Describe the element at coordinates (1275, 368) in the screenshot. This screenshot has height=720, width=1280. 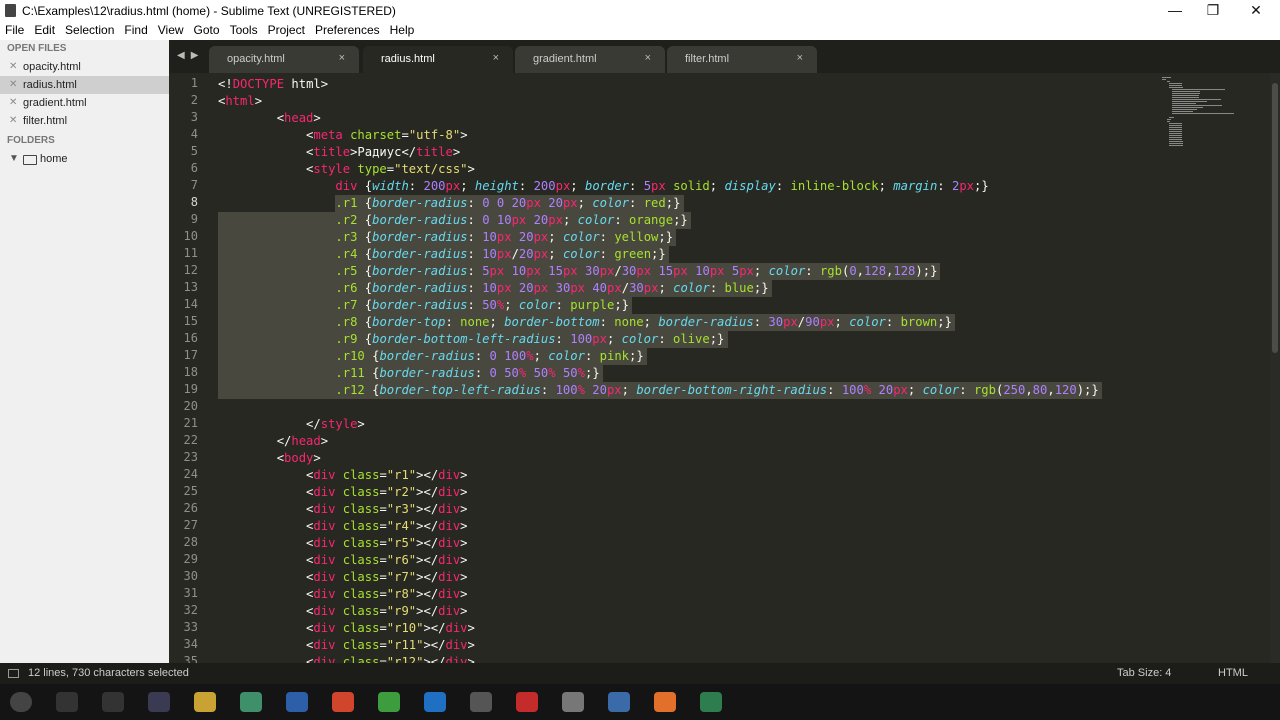
I see `vertical-scrollbar` at that location.